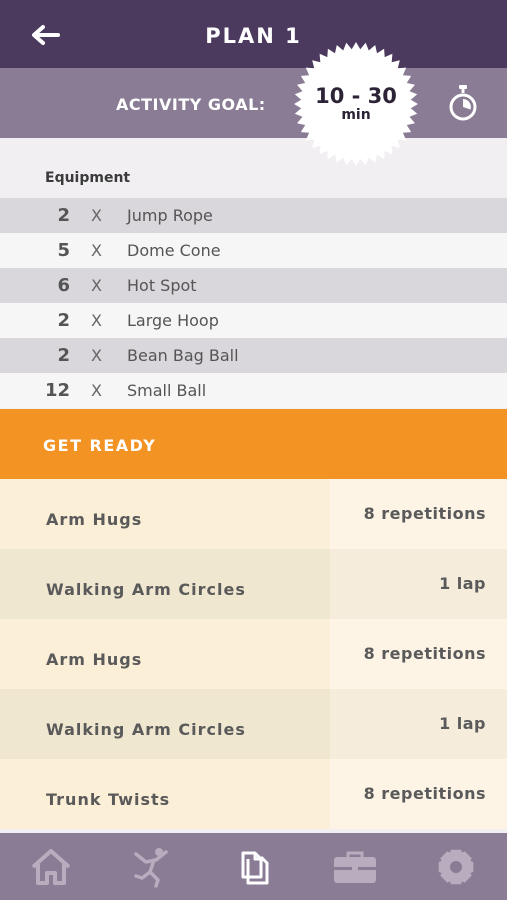  What do you see at coordinates (162, 285) in the screenshot?
I see `equipment-name: Hot Spot` at bounding box center [162, 285].